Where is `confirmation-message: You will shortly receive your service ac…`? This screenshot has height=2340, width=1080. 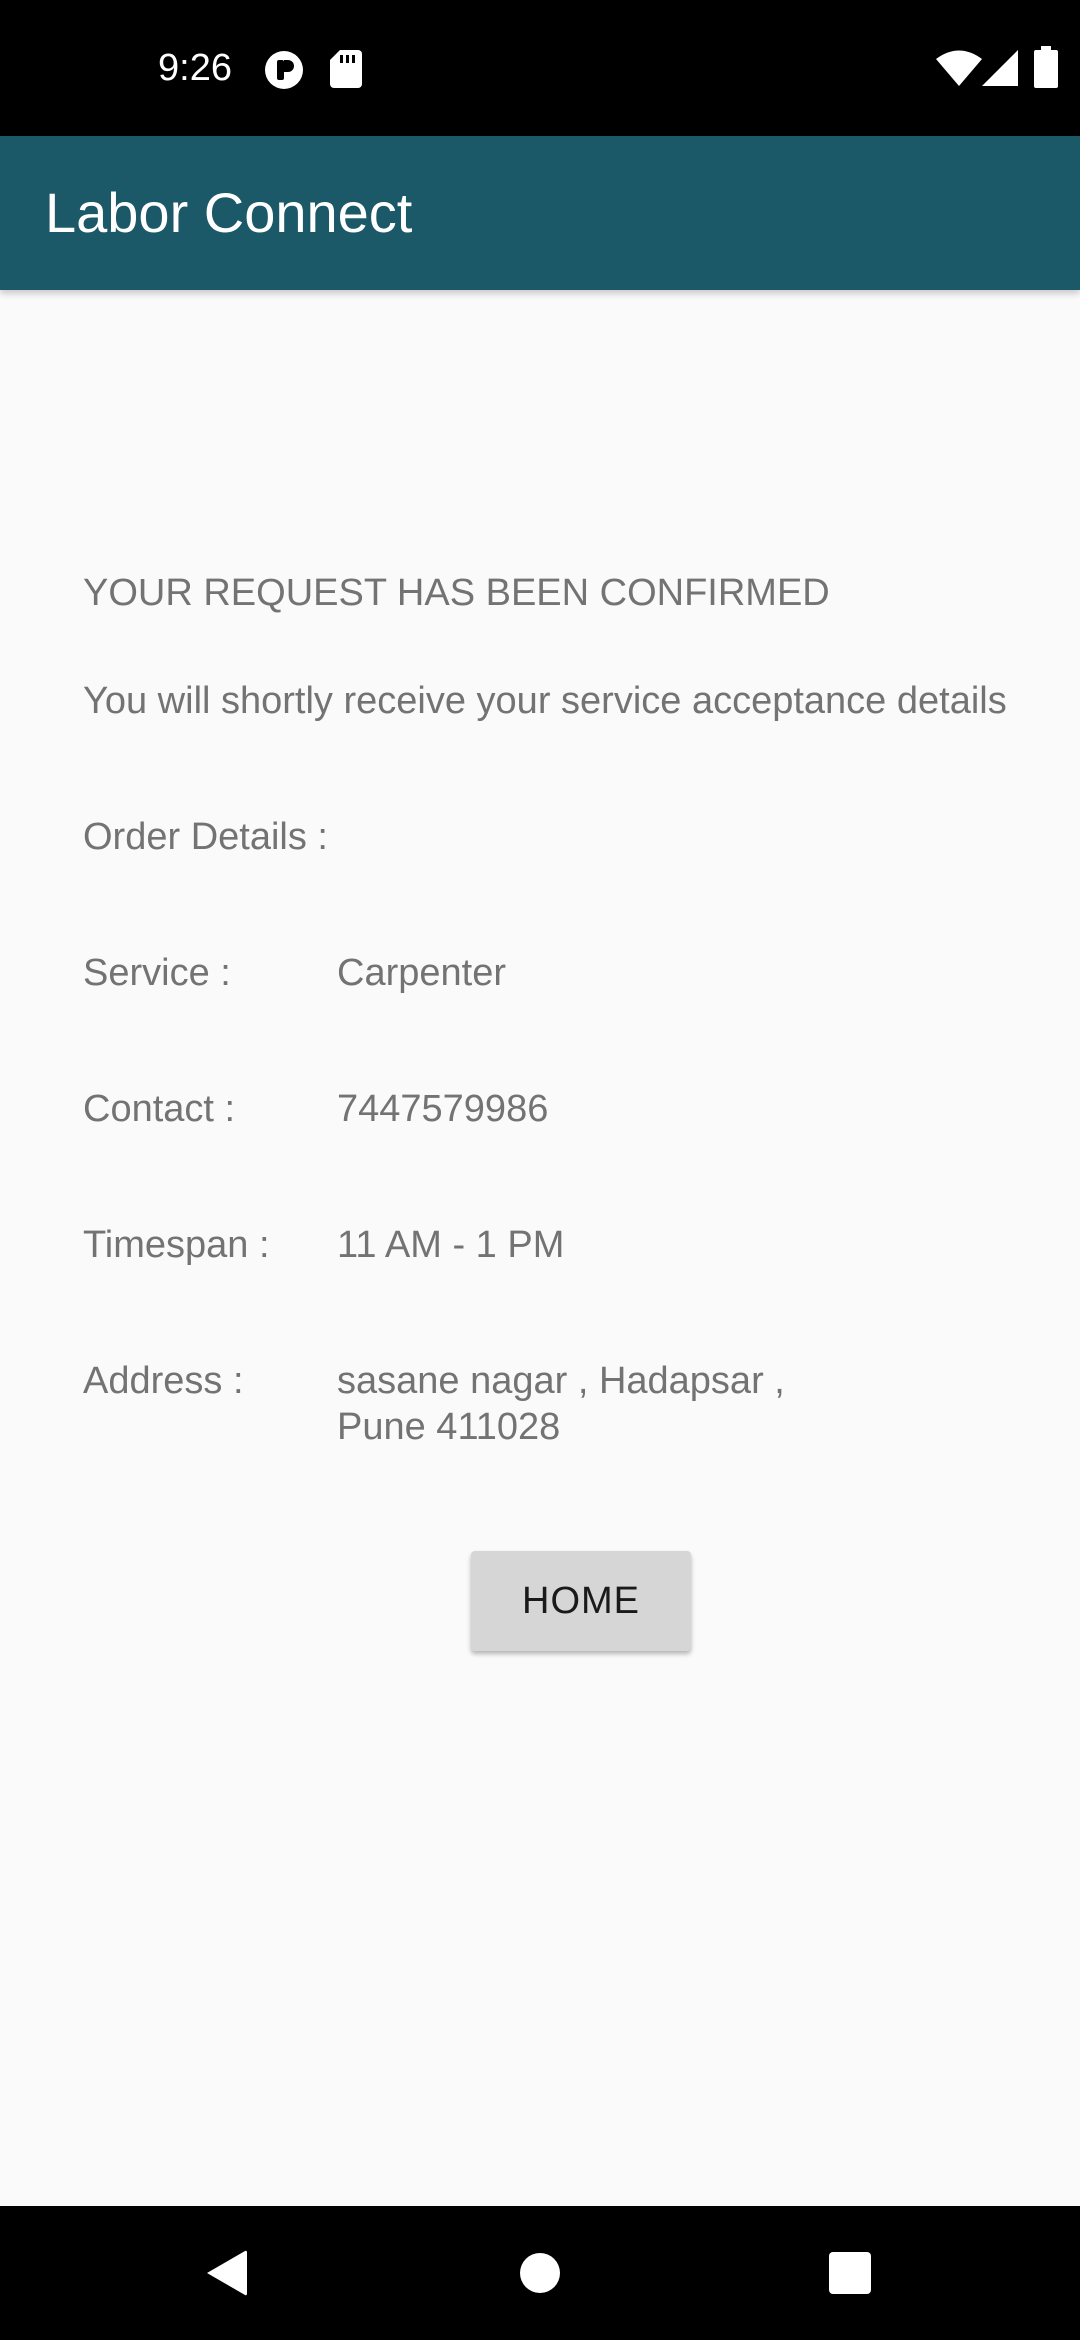
confirmation-message: You will shortly receive your service ac… is located at coordinates (545, 701).